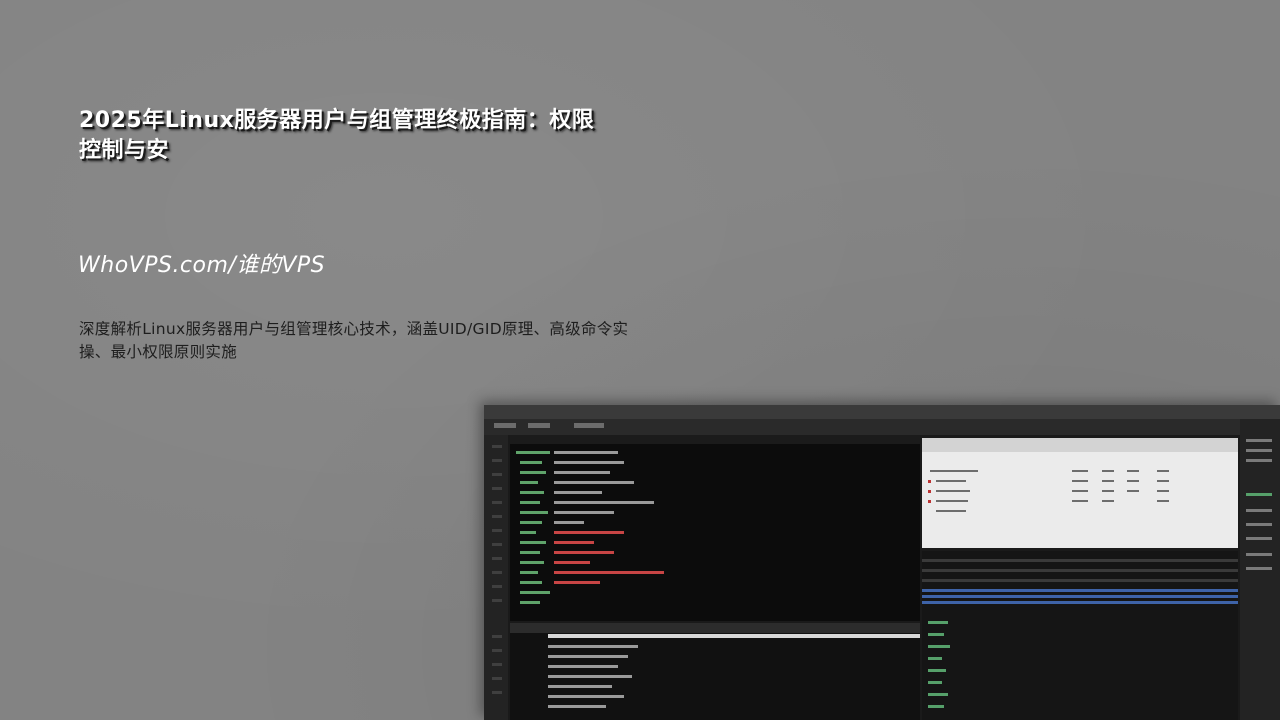 Image resolution: width=1280 pixels, height=720 pixels. What do you see at coordinates (202, 265) in the screenshot?
I see `site-name: WhoVPS.com/谁的VPS` at bounding box center [202, 265].